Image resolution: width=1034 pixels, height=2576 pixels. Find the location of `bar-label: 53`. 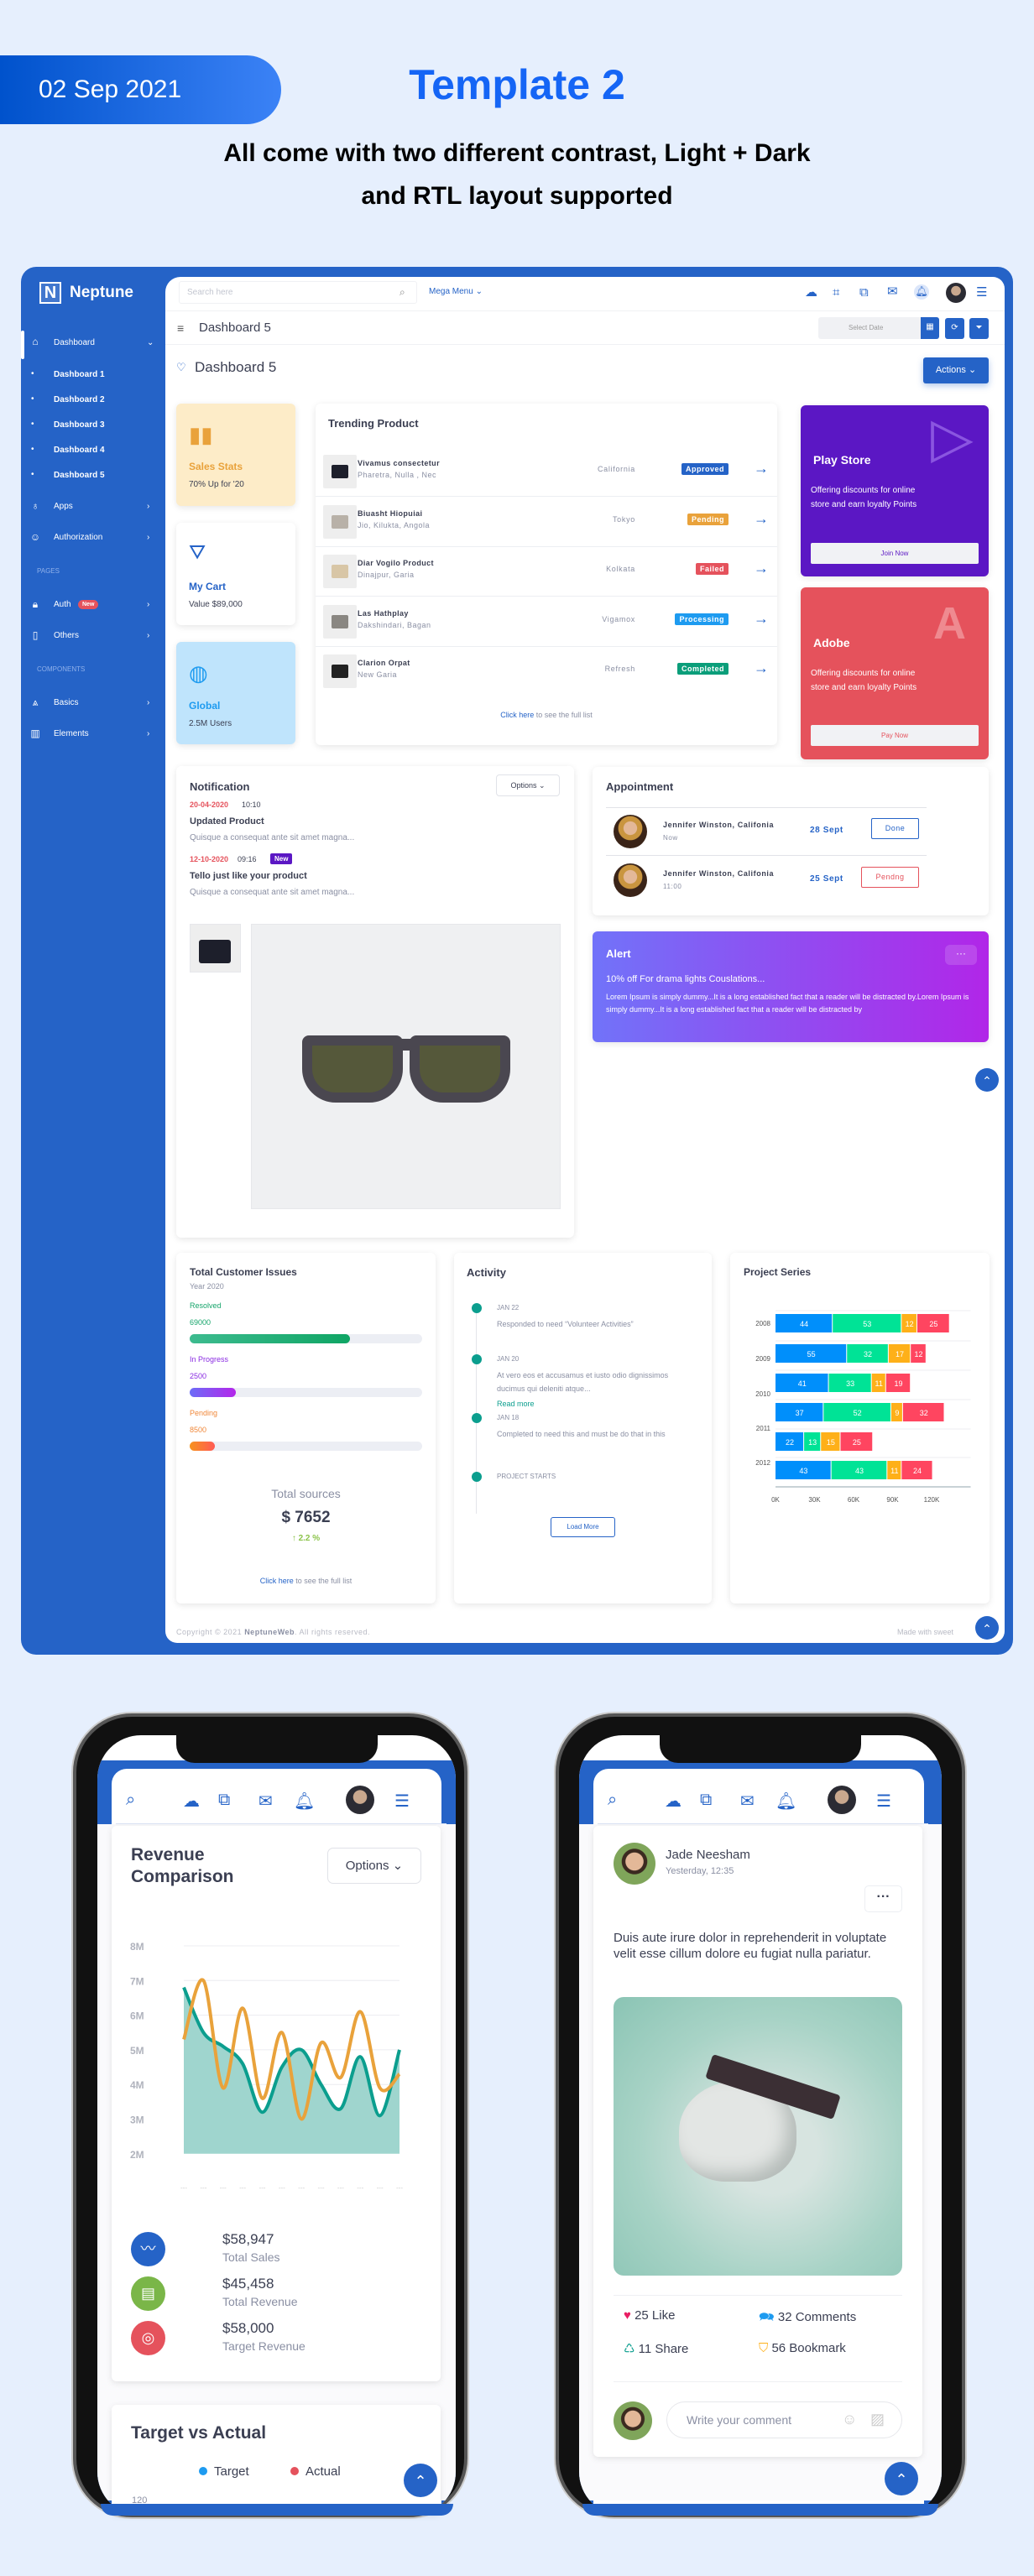

bar-label: 53 is located at coordinates (867, 1324).